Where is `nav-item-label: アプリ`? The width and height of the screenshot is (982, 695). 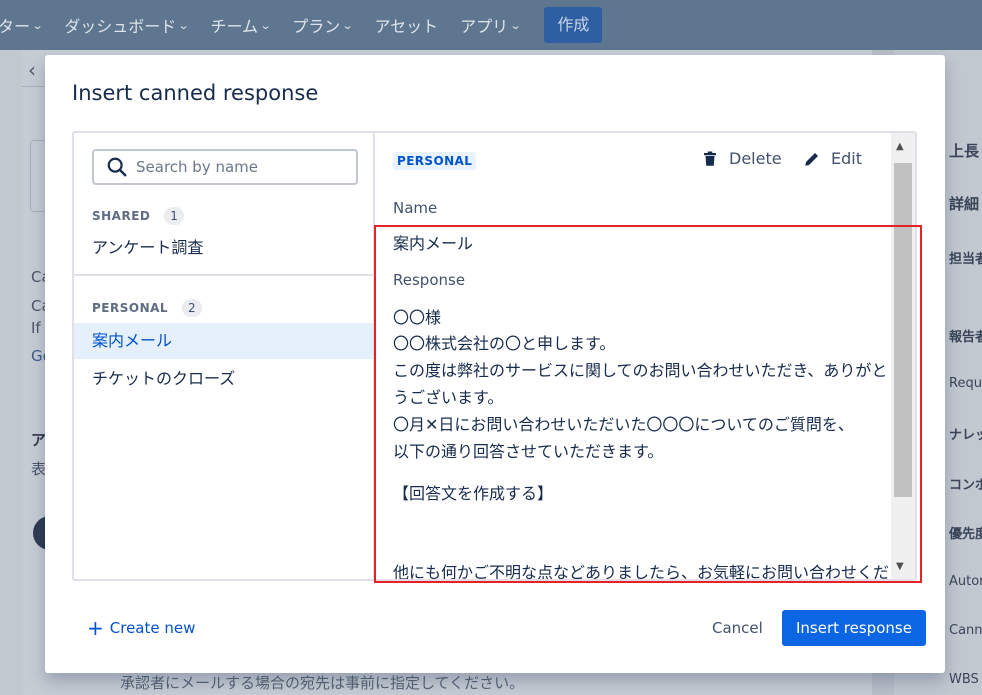
nav-item-label: アプリ is located at coordinates (484, 26).